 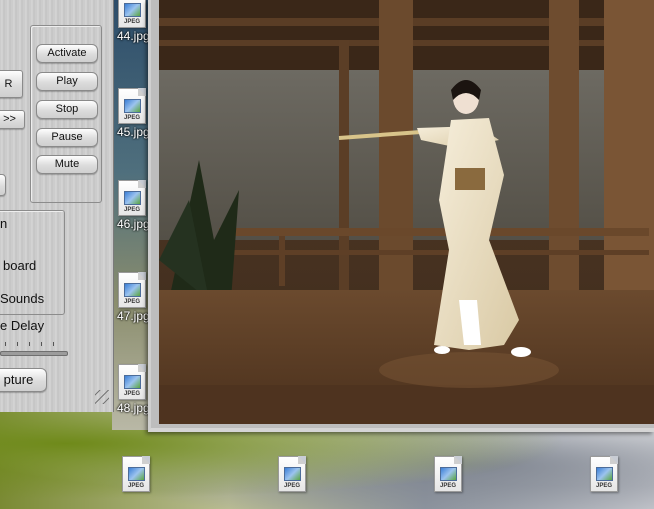 What do you see at coordinates (67, 164) in the screenshot?
I see `mute-button: Mute` at bounding box center [67, 164].